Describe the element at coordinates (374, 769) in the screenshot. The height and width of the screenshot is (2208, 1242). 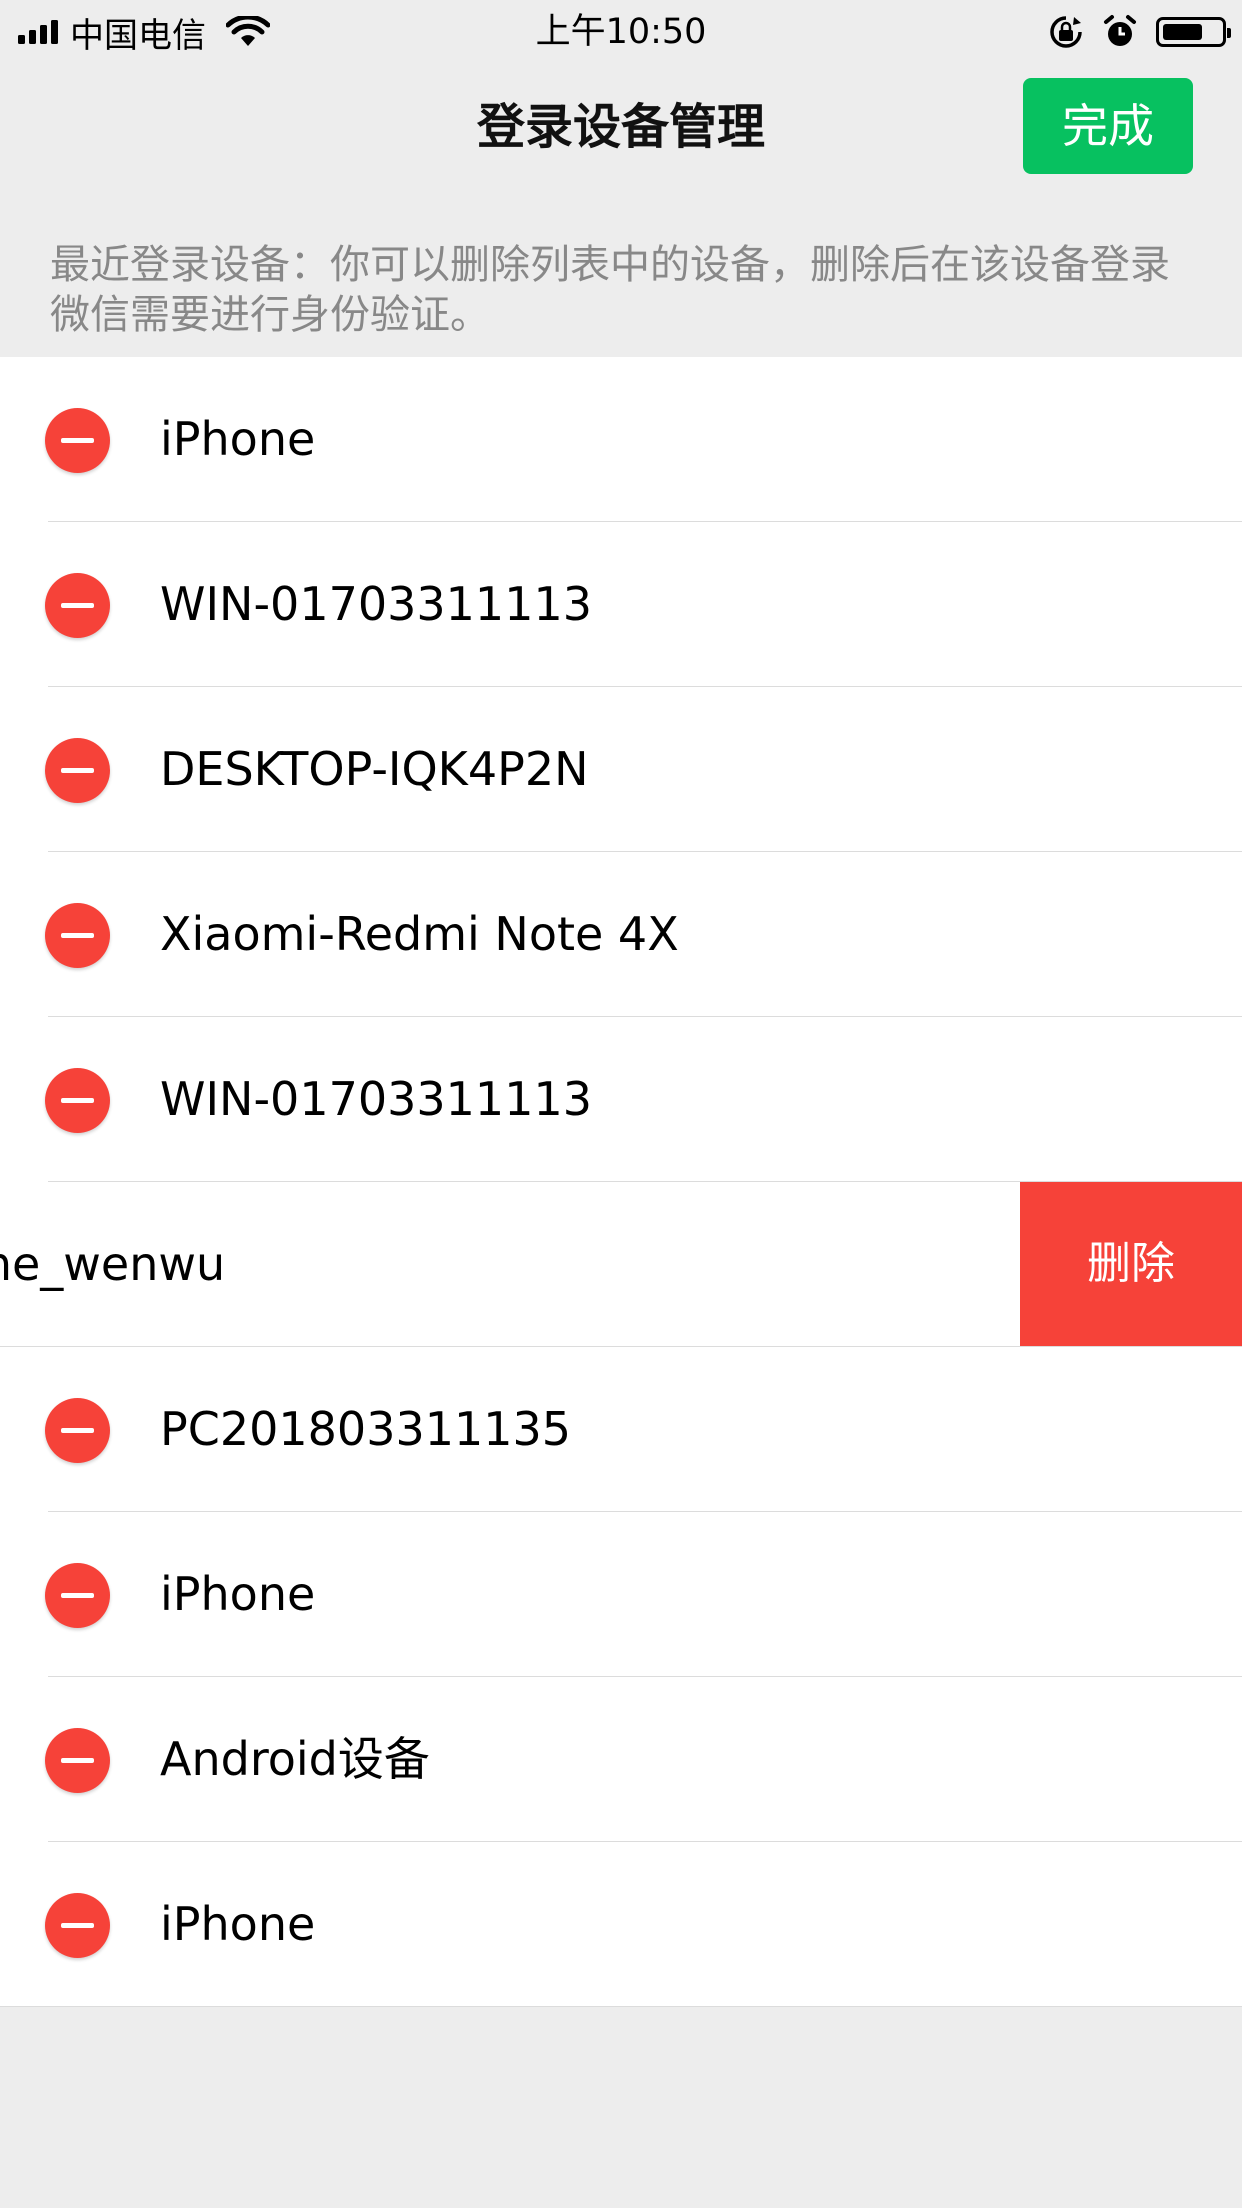
I see `device-name: DESKTOP-IQK4P2N` at that location.